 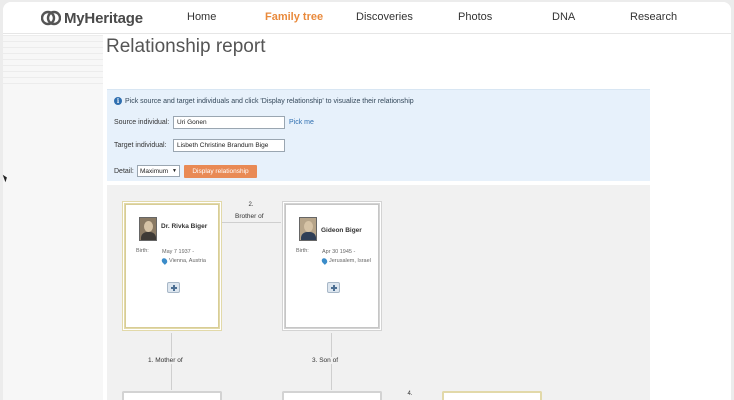 I want to click on detail-select: Maximum ▼, so click(x=158, y=171).